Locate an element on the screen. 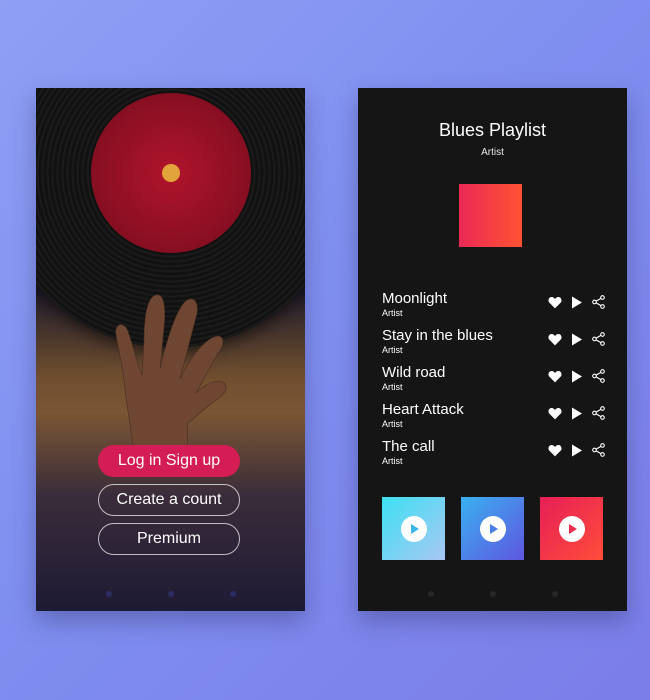  track-title: Heart Attack is located at coordinates (423, 409).